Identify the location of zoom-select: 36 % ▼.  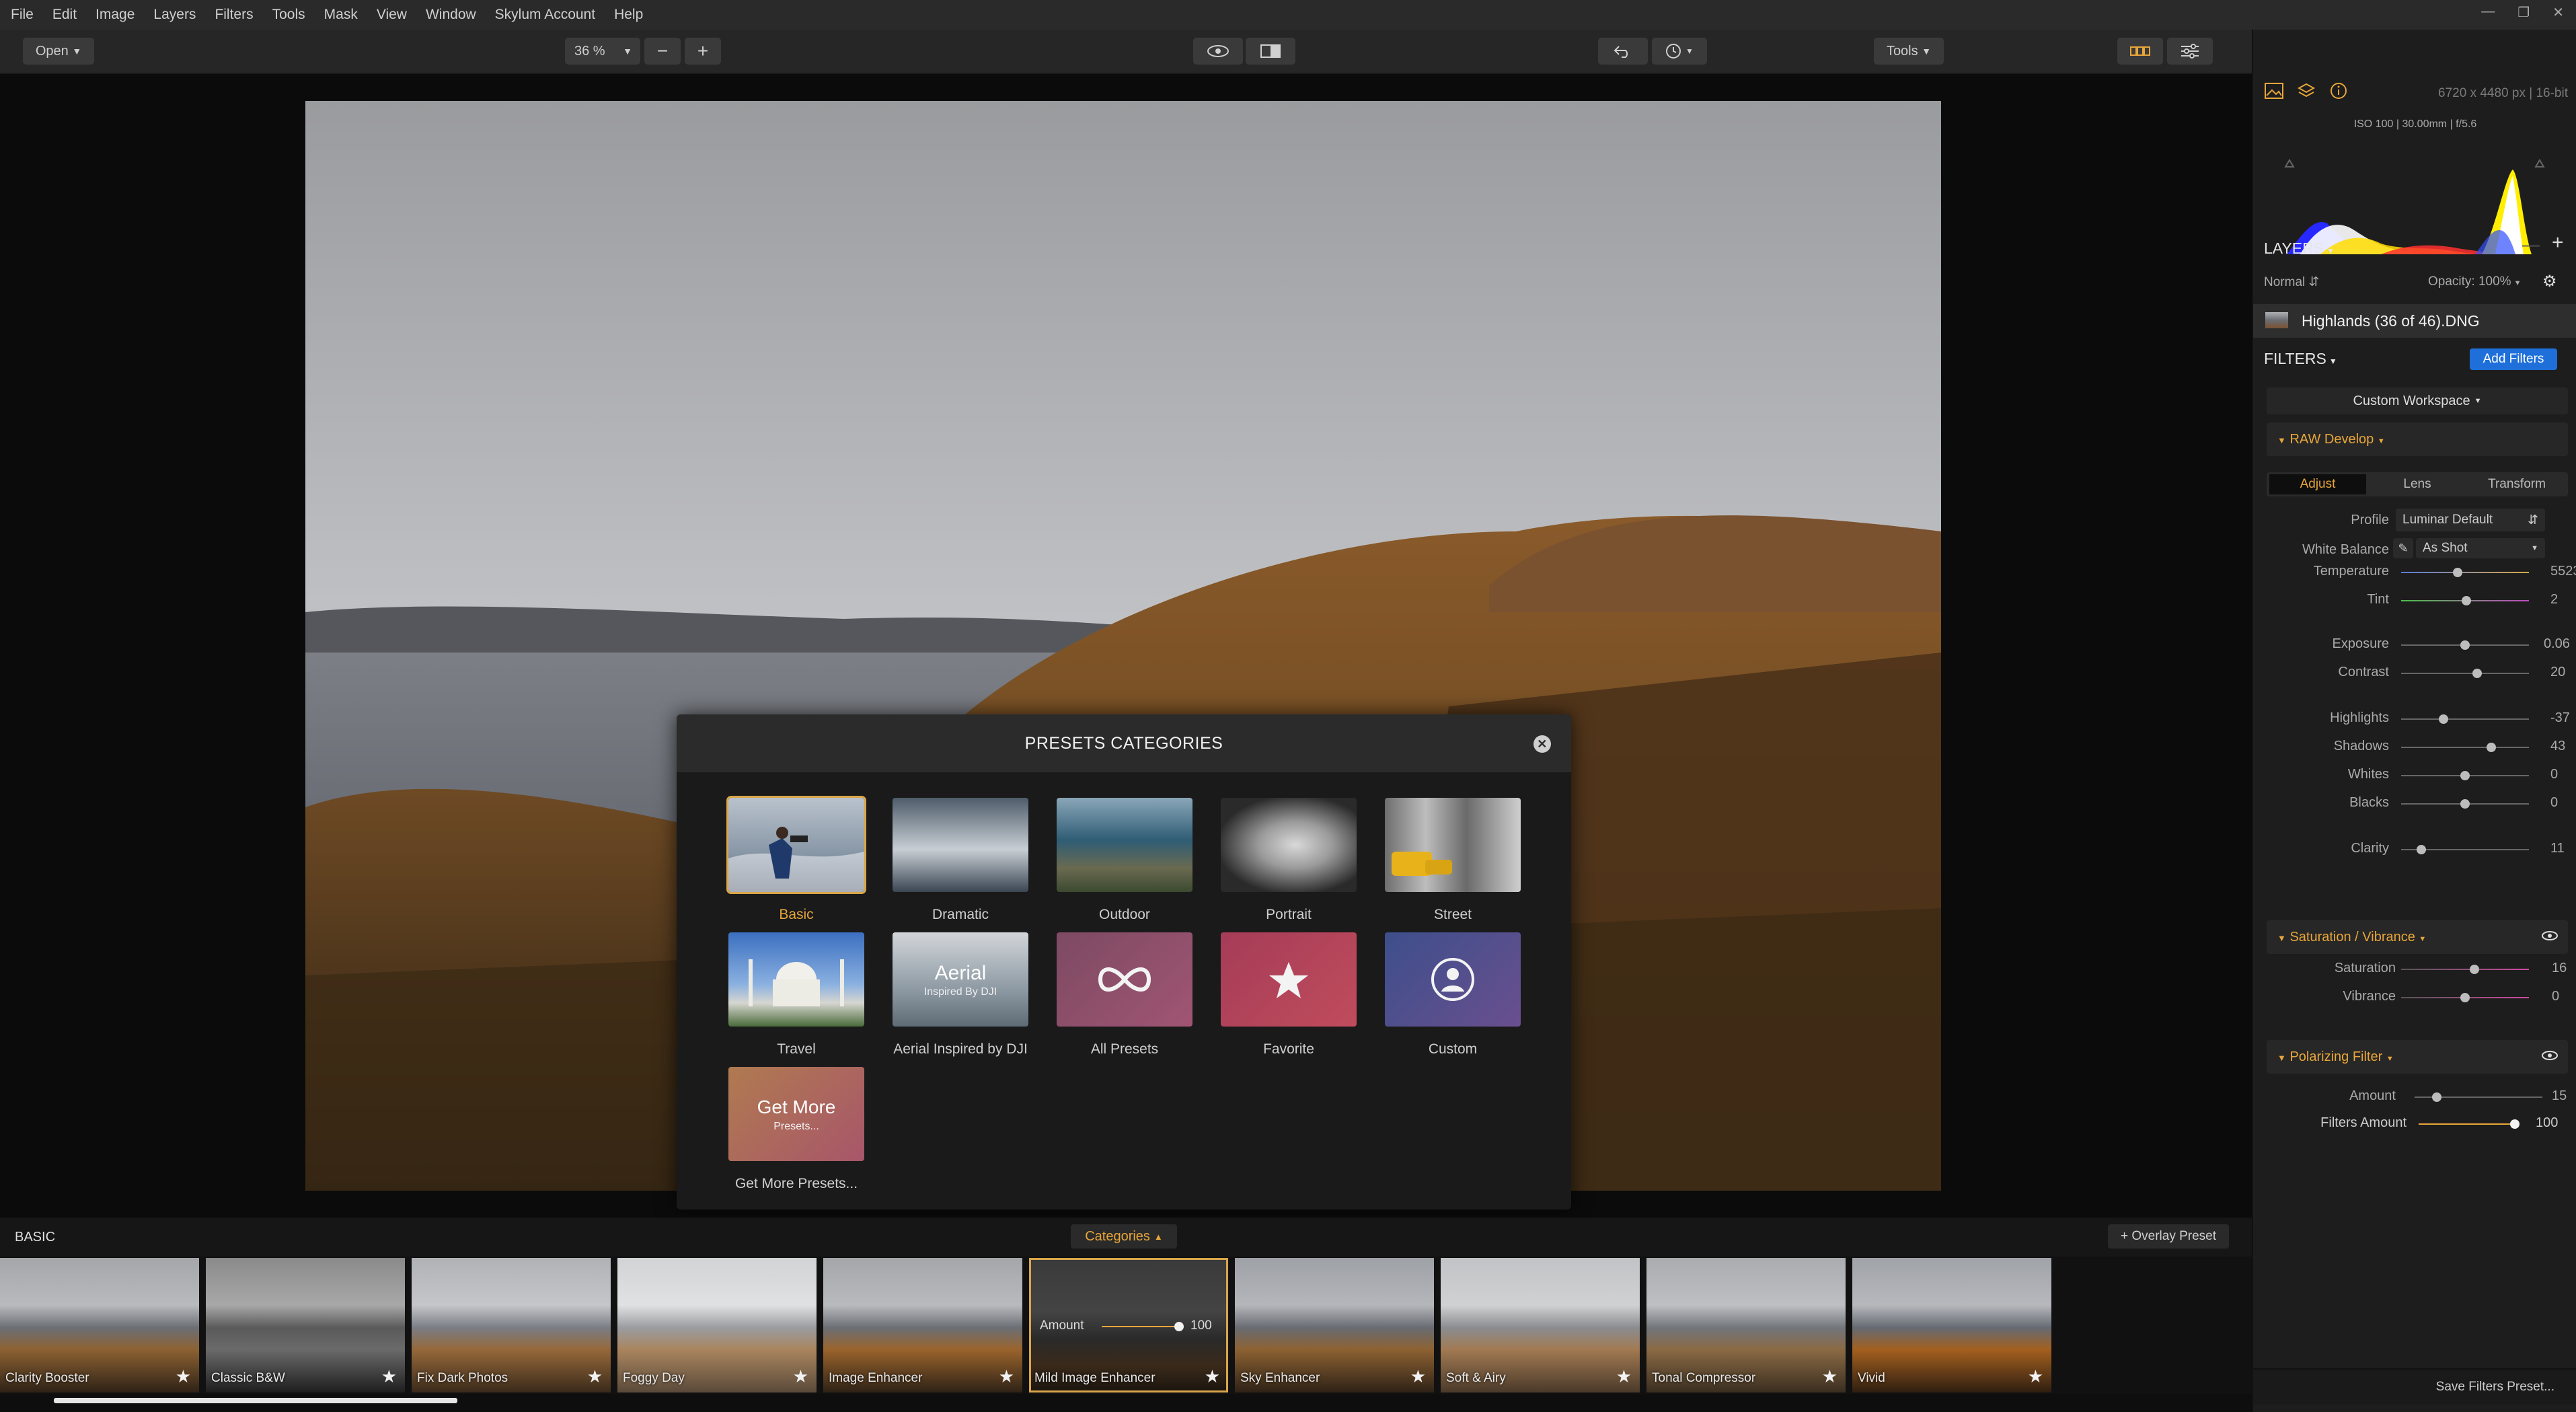
(602, 51).